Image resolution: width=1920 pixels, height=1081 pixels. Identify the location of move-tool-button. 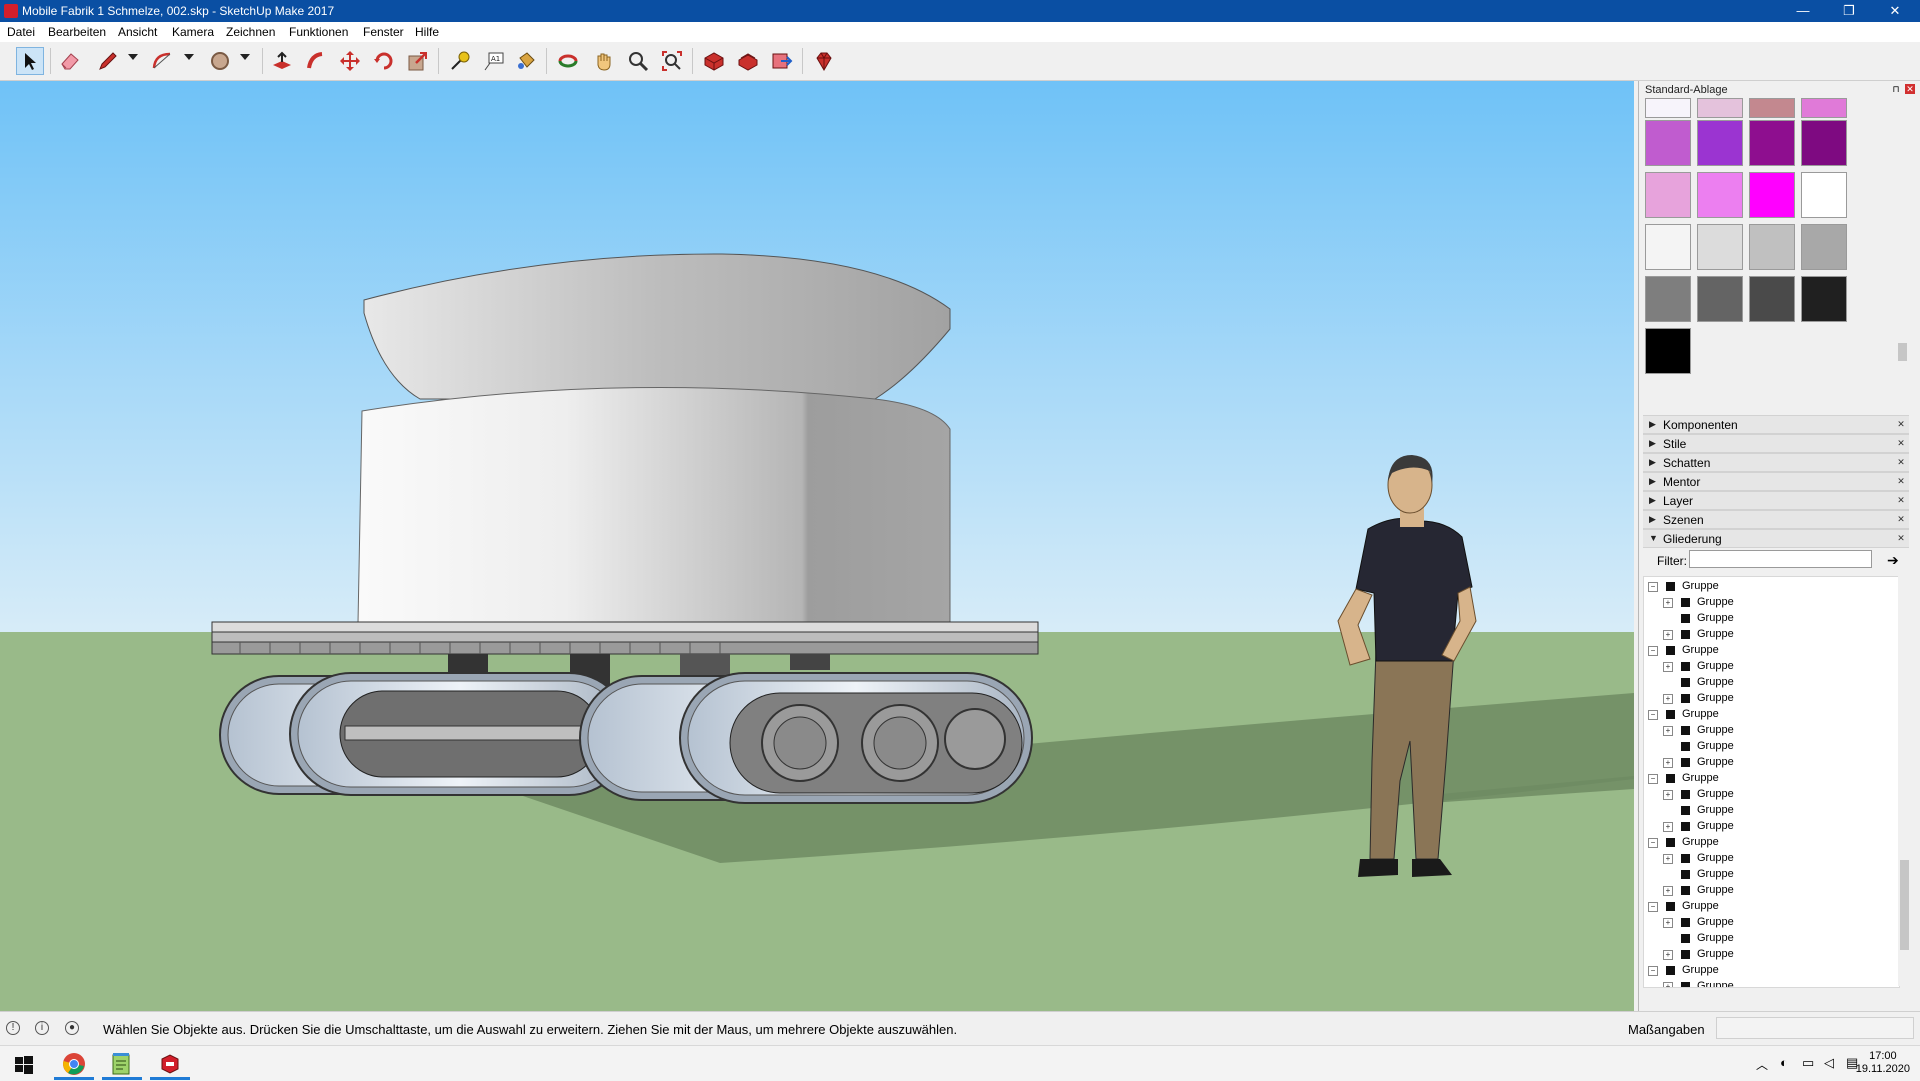
(350, 61).